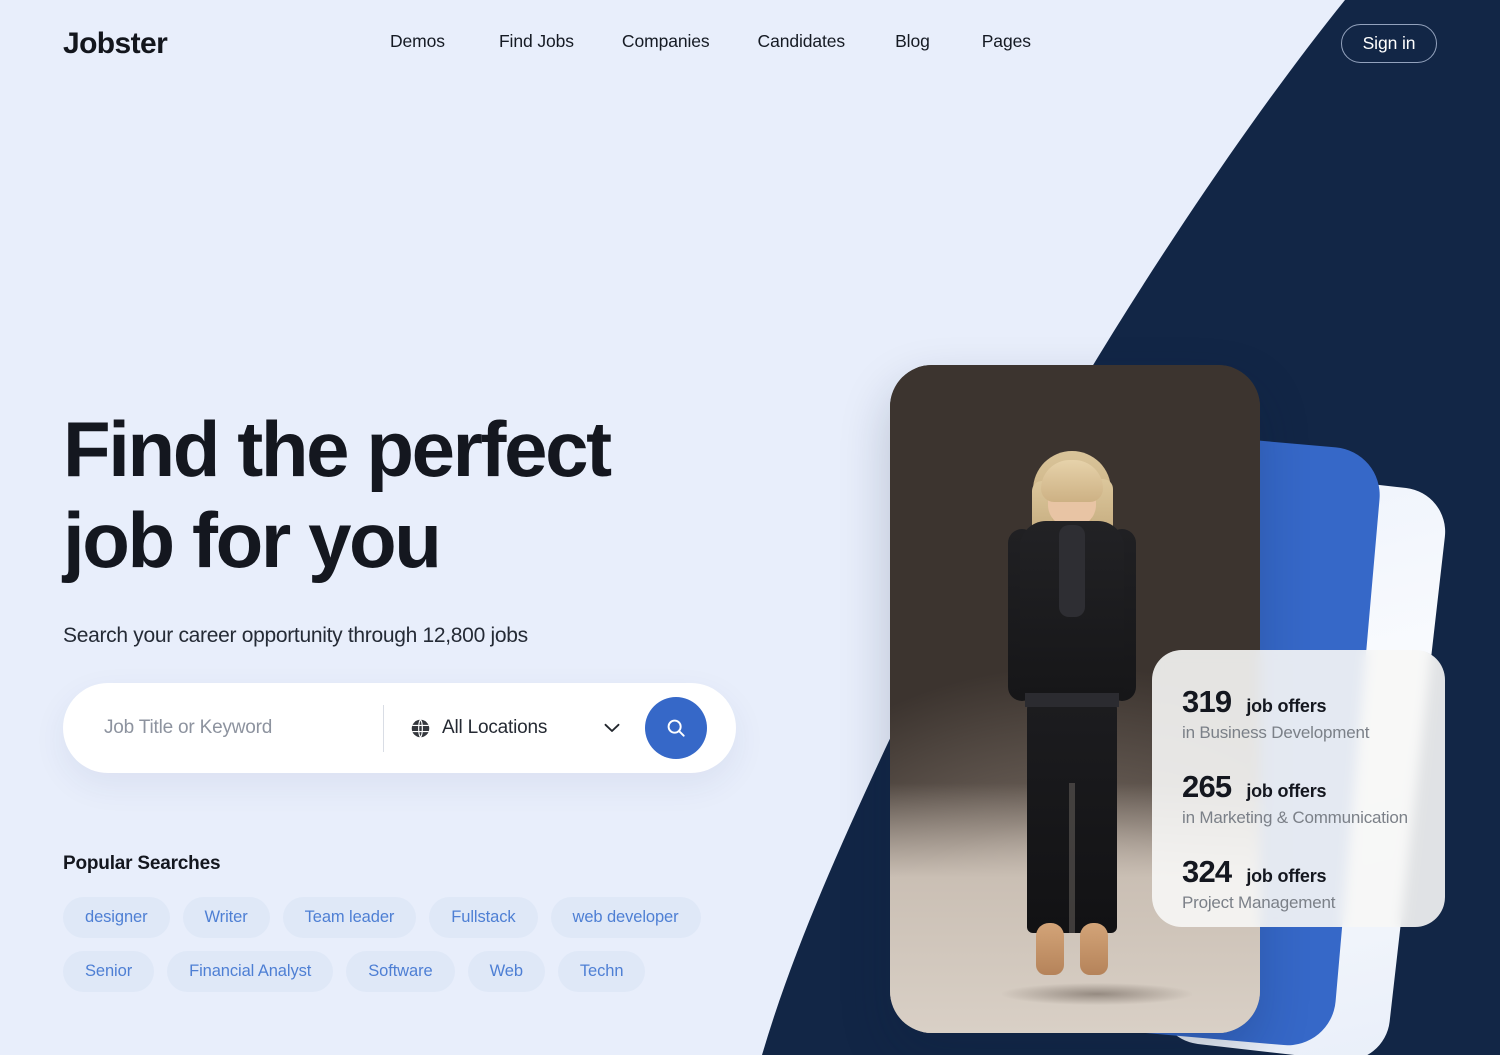 This screenshot has height=1055, width=1500. I want to click on arm-left, so click(1022, 615).